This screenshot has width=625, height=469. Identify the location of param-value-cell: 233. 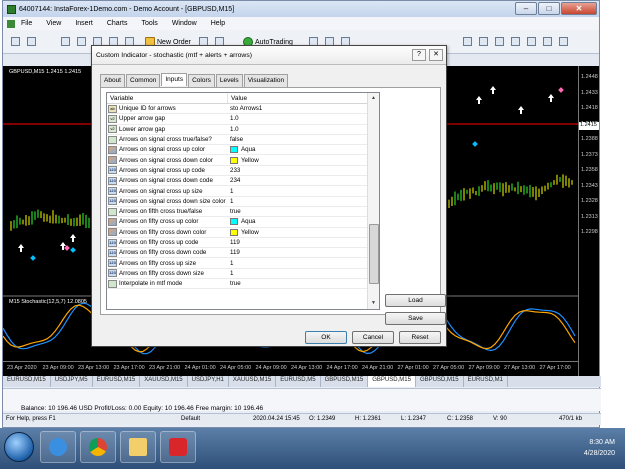
(303, 170).